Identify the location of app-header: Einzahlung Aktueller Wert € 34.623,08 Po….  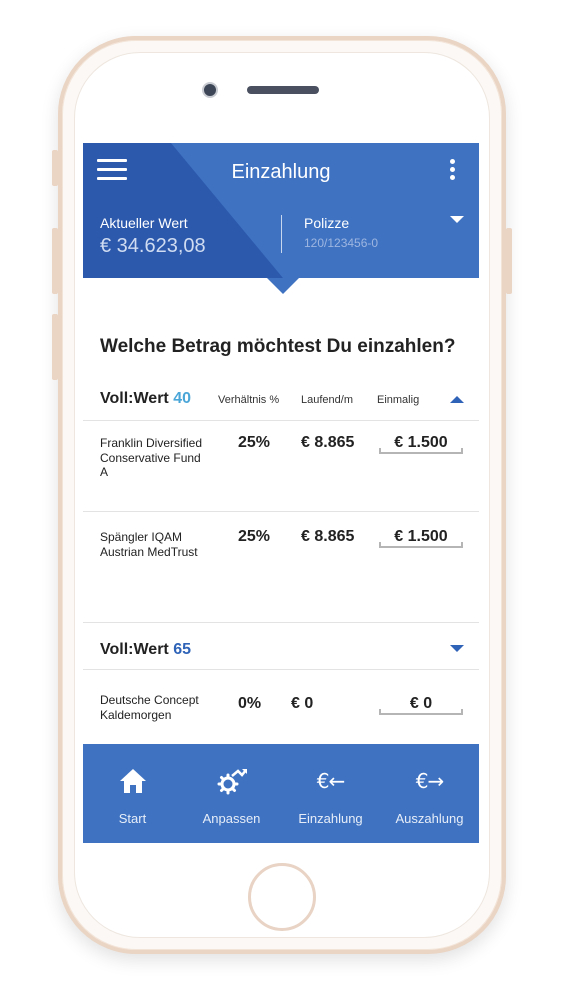
(281, 210).